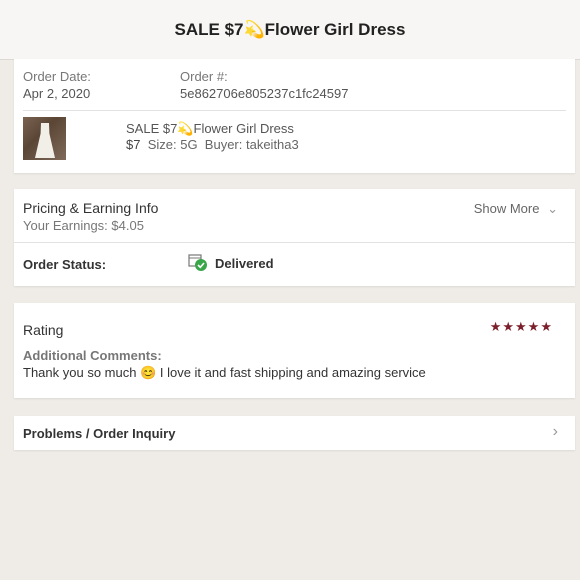 The height and width of the screenshot is (580, 580). I want to click on order-number-label: Order #:, so click(204, 76).